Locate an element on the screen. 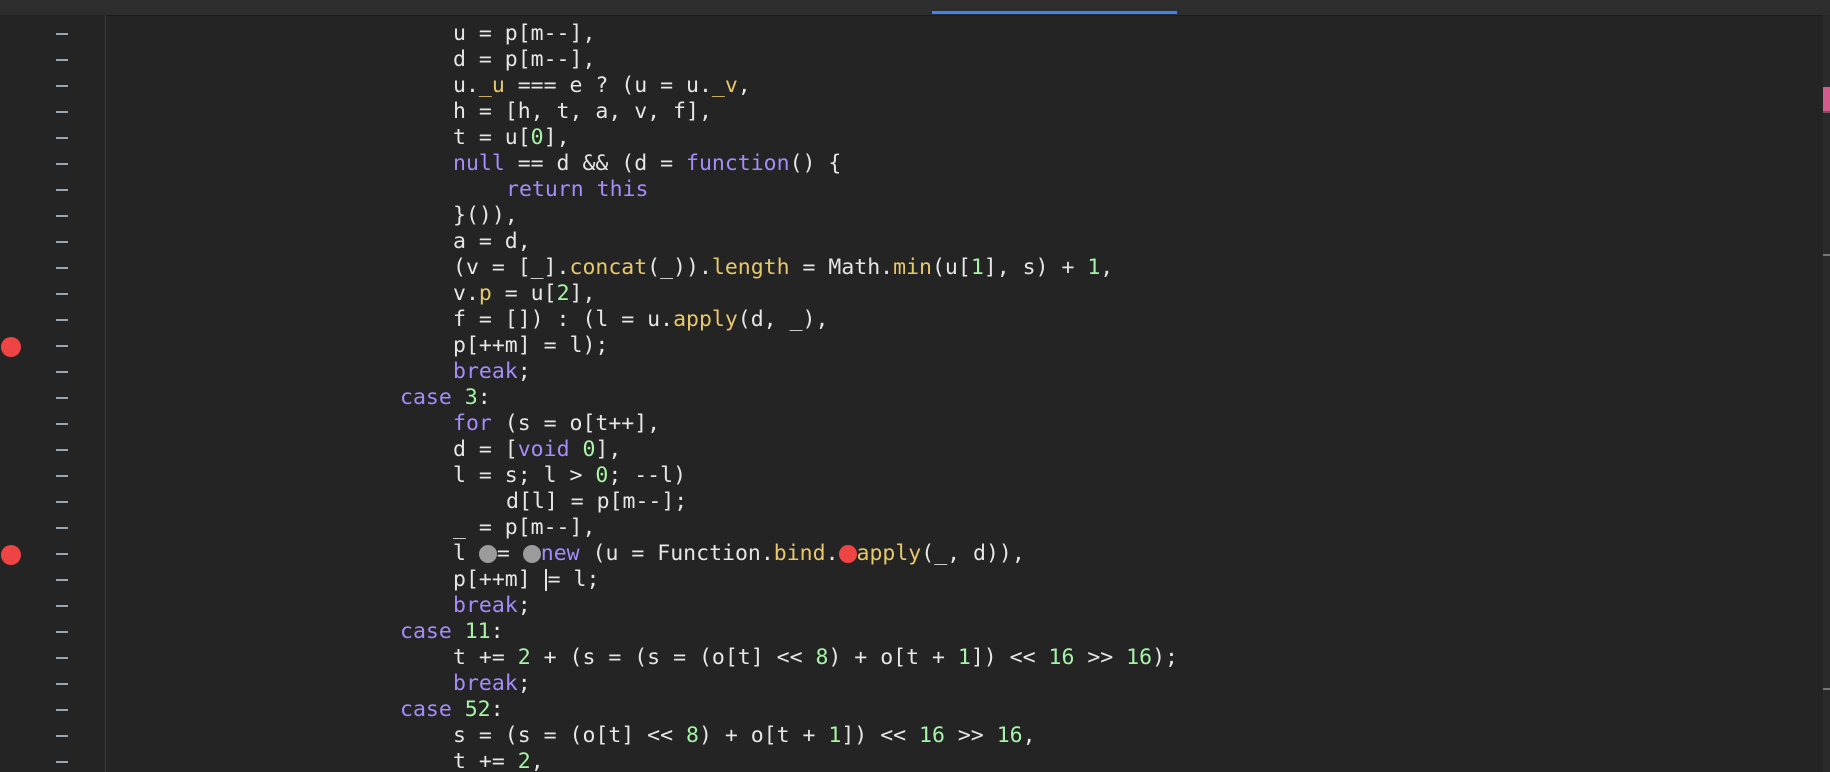 The image size is (1830, 772). code-line: for (s = o[t++], is located at coordinates (556, 424).